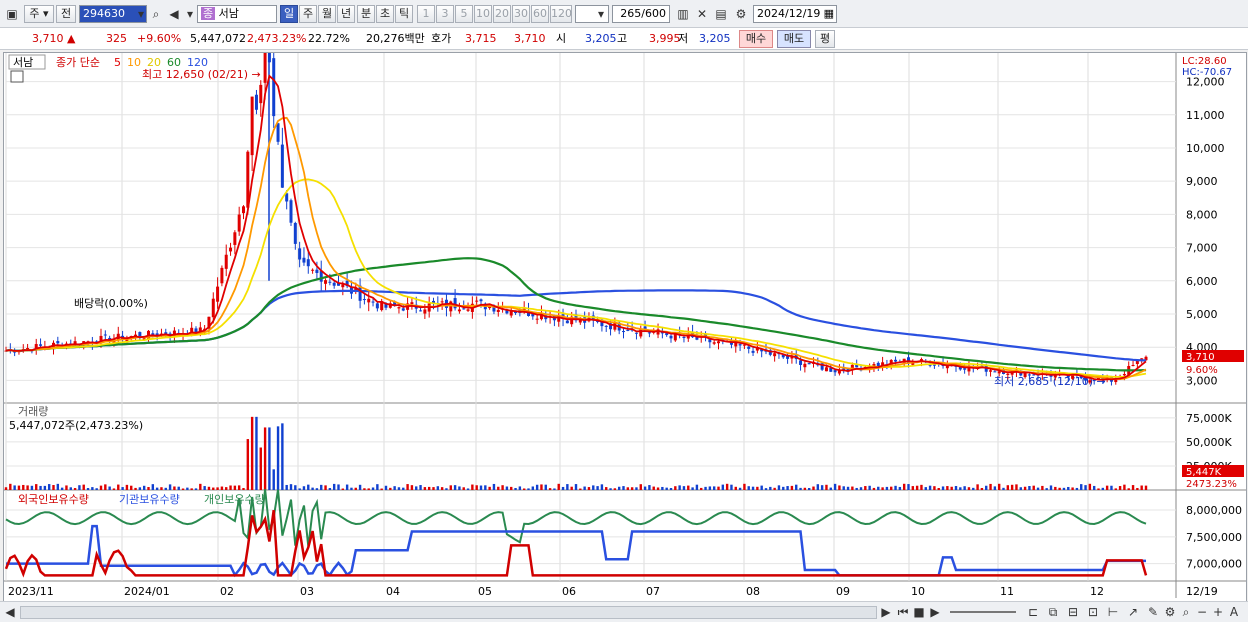 Image resolution: width=1248 pixels, height=622 pixels. I want to click on tool-icon-4: ⊡, so click(1093, 612).